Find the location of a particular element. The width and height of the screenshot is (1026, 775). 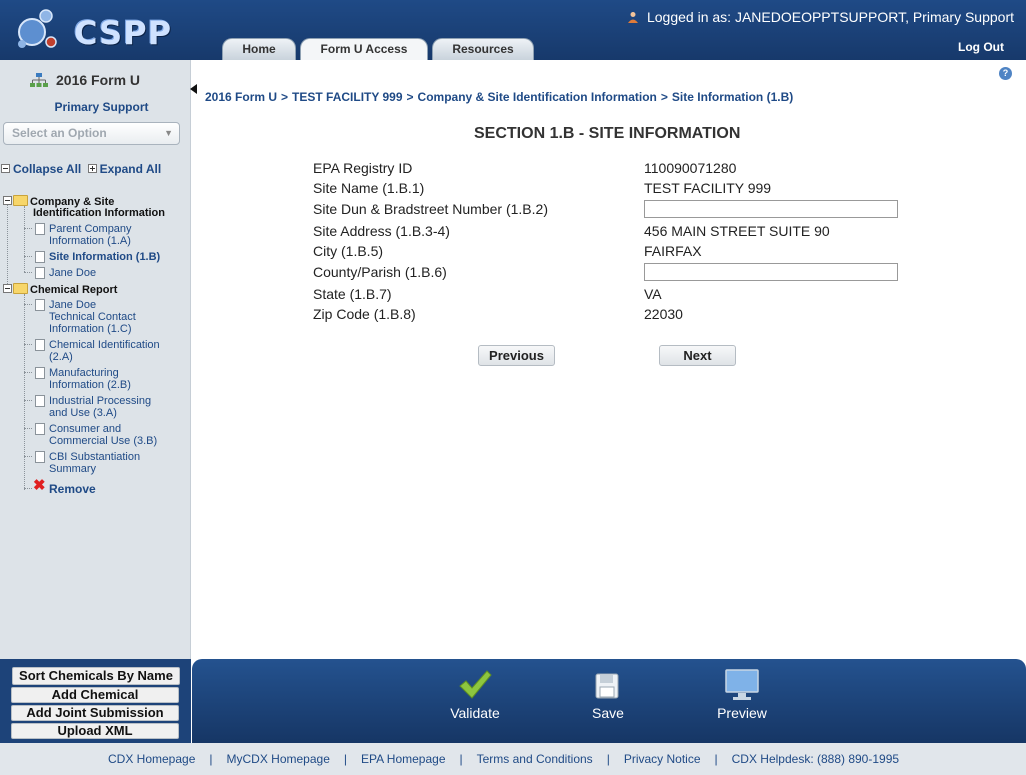

tree-item-label: Commercial Use (3.B) is located at coordinates (103, 441).